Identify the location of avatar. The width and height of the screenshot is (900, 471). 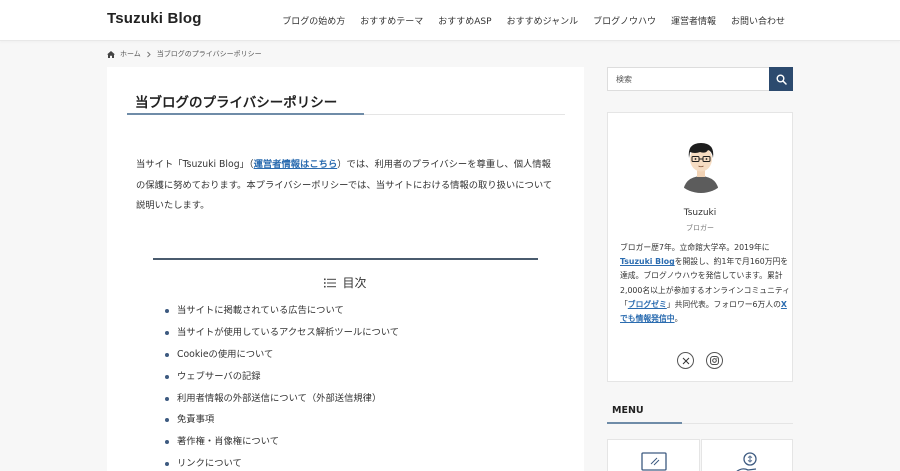
(701, 162).